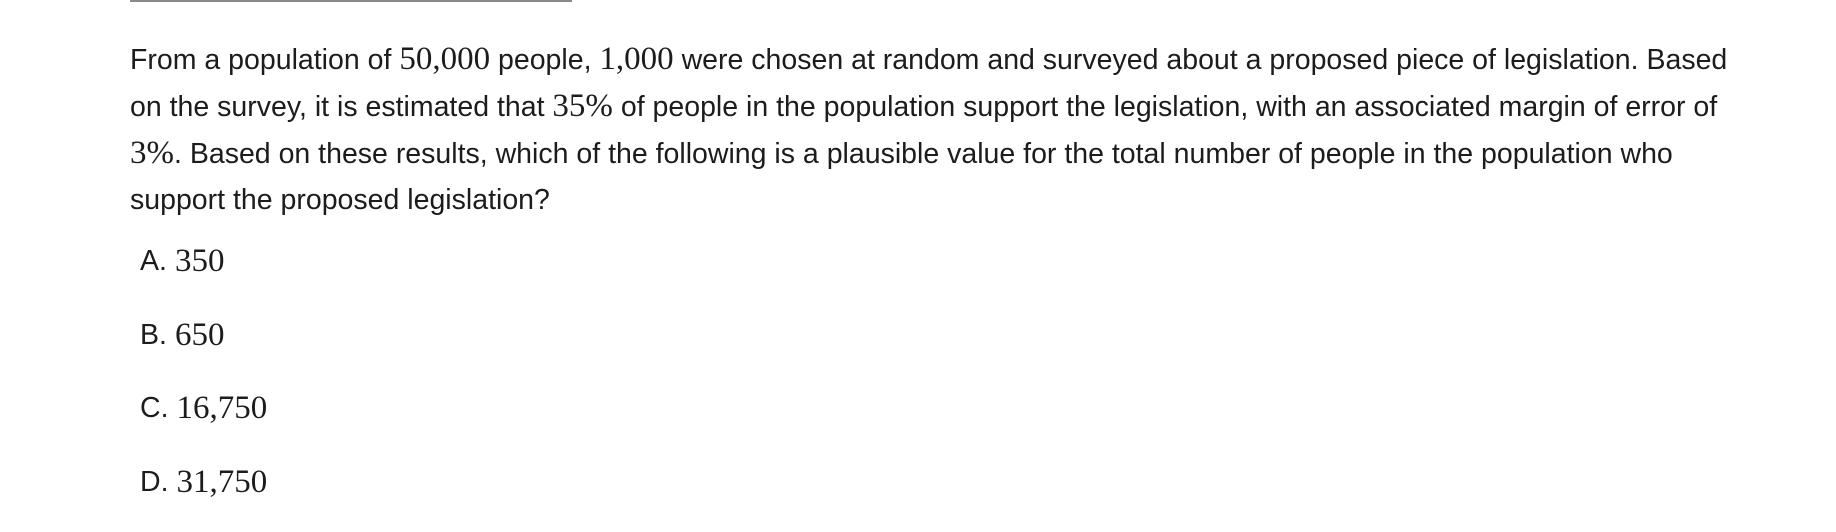 The width and height of the screenshot is (1836, 532). Describe the element at coordinates (222, 482) in the screenshot. I see `choice-value: 31,750` at that location.